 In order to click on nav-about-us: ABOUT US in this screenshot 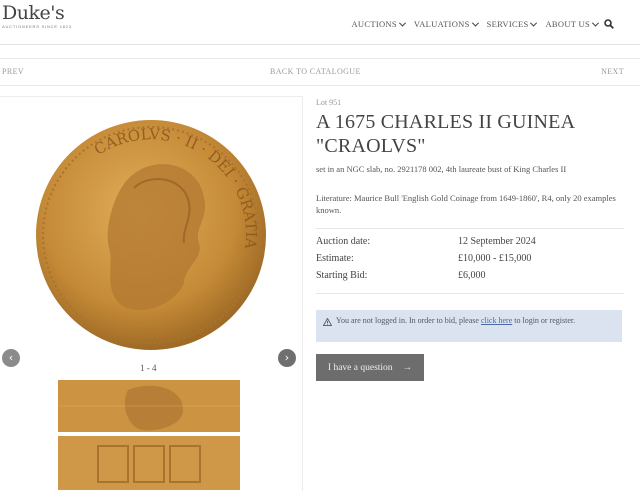, I will do `click(572, 24)`.